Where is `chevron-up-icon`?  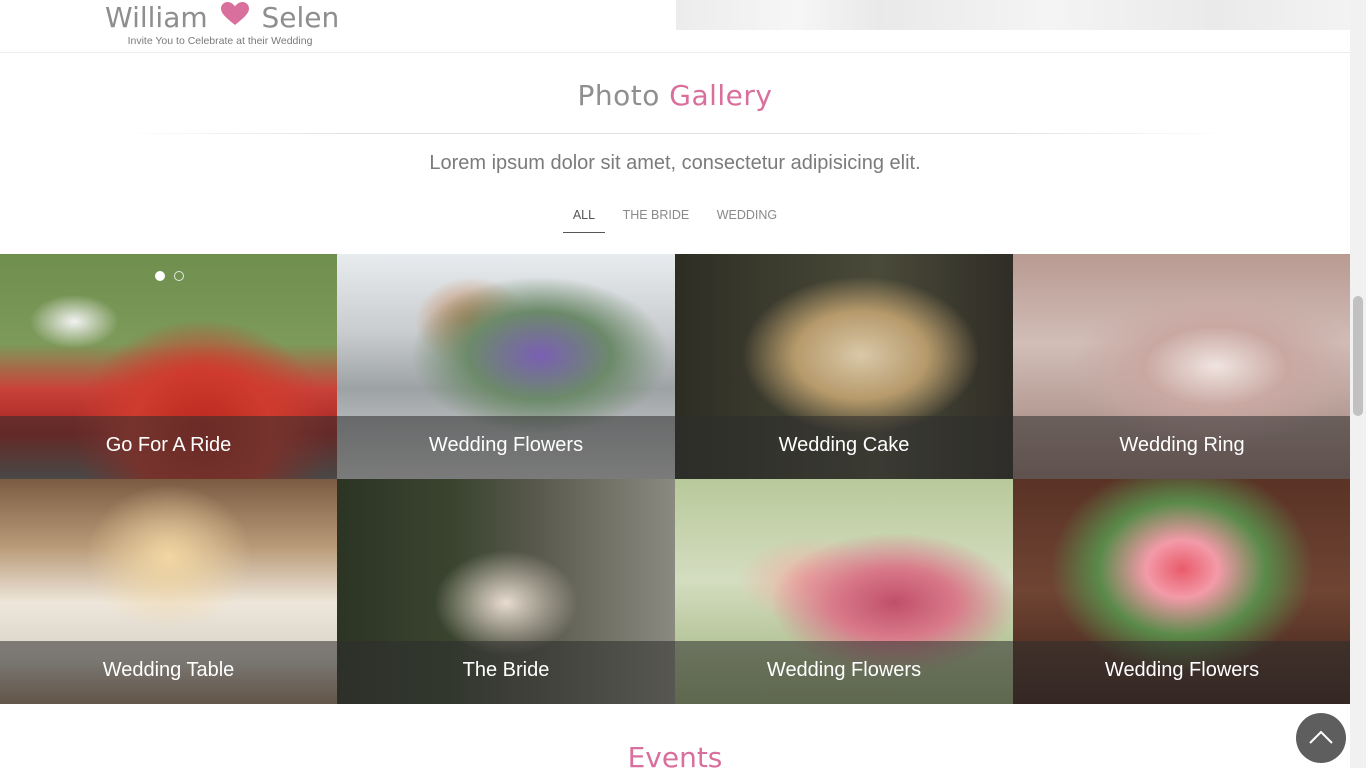 chevron-up-icon is located at coordinates (1321, 737).